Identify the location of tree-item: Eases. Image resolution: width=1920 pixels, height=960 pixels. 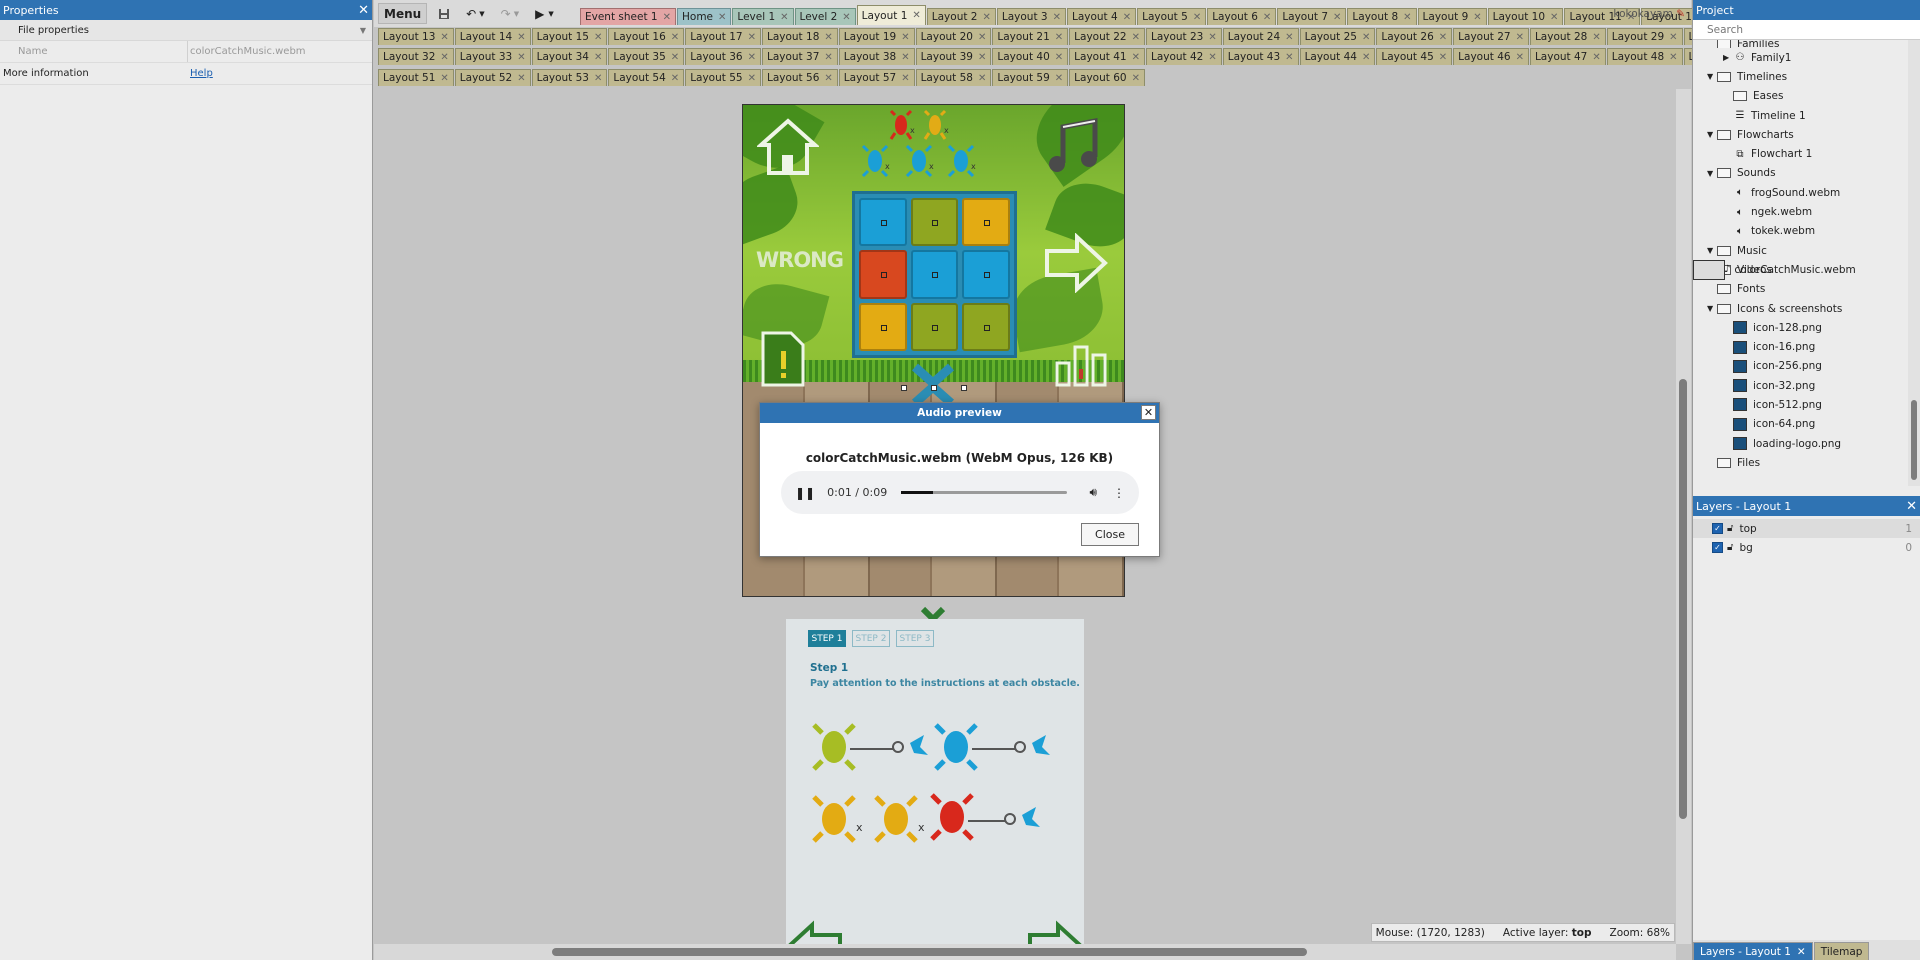
(1800, 96).